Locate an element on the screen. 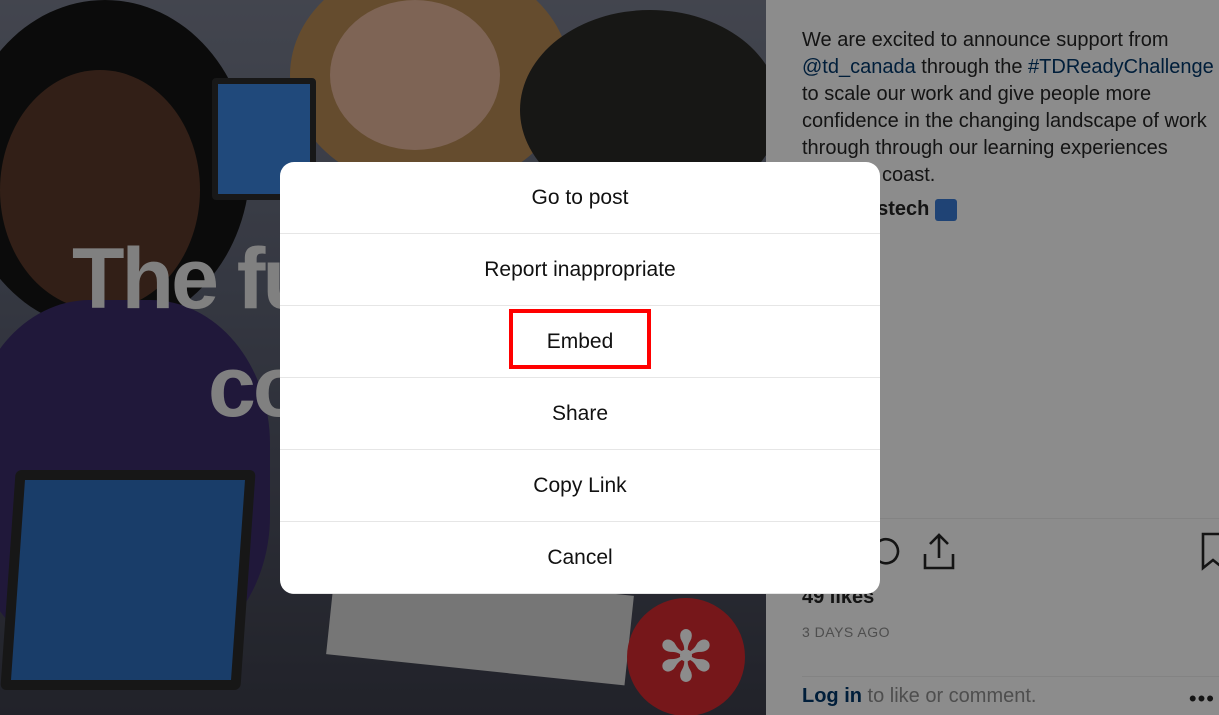  menu-item-copy-link: Copy Link is located at coordinates (580, 486).